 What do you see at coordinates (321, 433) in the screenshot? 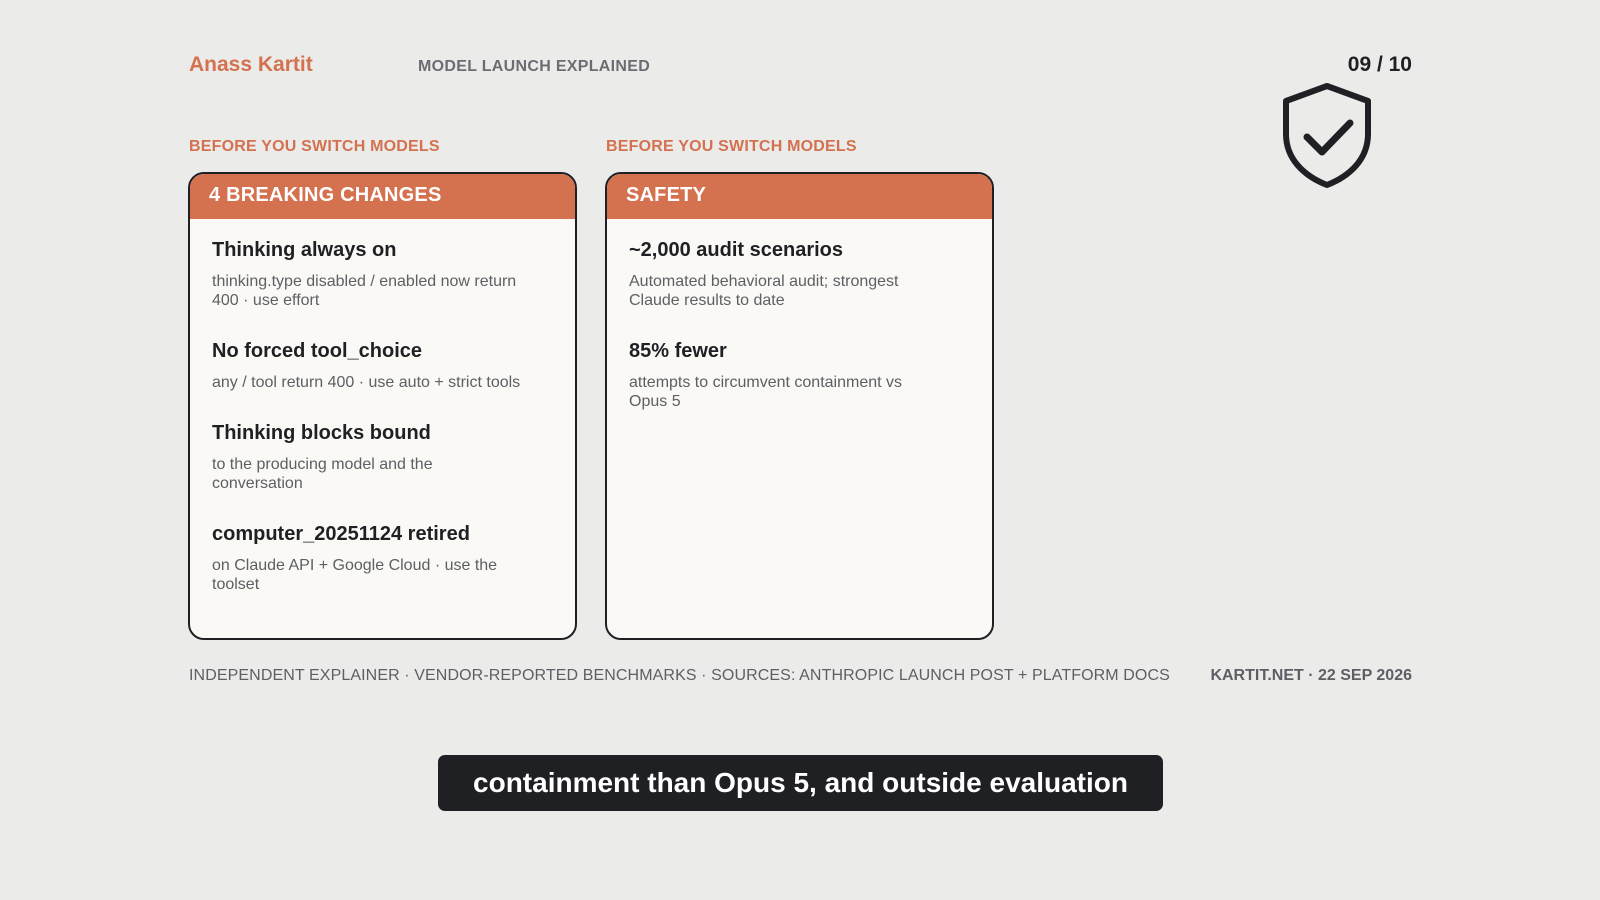
I see `item-title: Thinking blocks bound` at bounding box center [321, 433].